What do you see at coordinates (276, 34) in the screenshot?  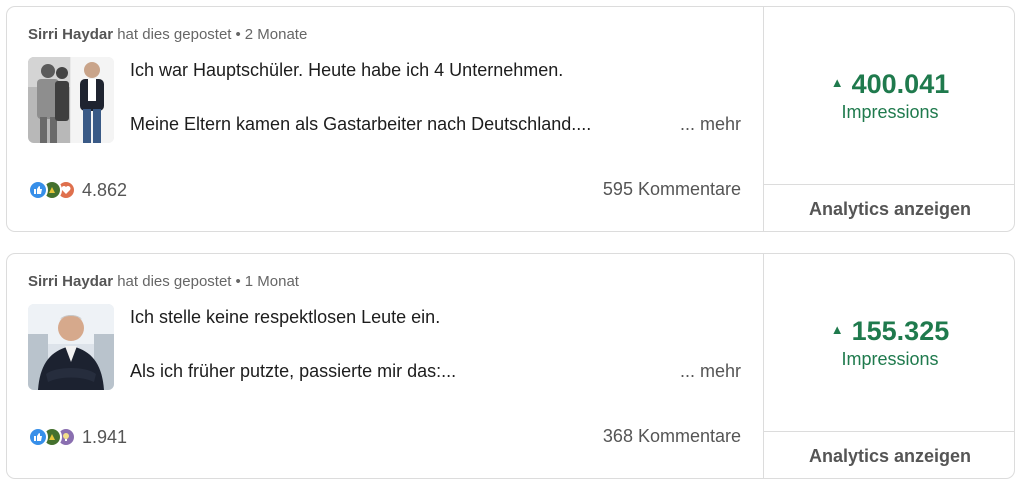 I see `post-age: 2 Monate` at bounding box center [276, 34].